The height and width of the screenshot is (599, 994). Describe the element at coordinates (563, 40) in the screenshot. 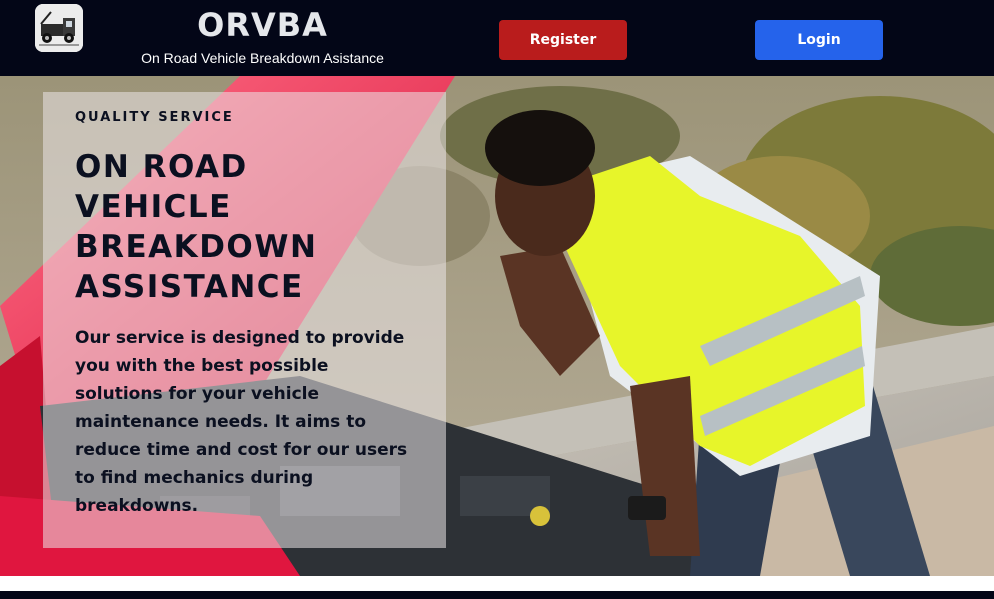

I see `register-button: Register` at that location.